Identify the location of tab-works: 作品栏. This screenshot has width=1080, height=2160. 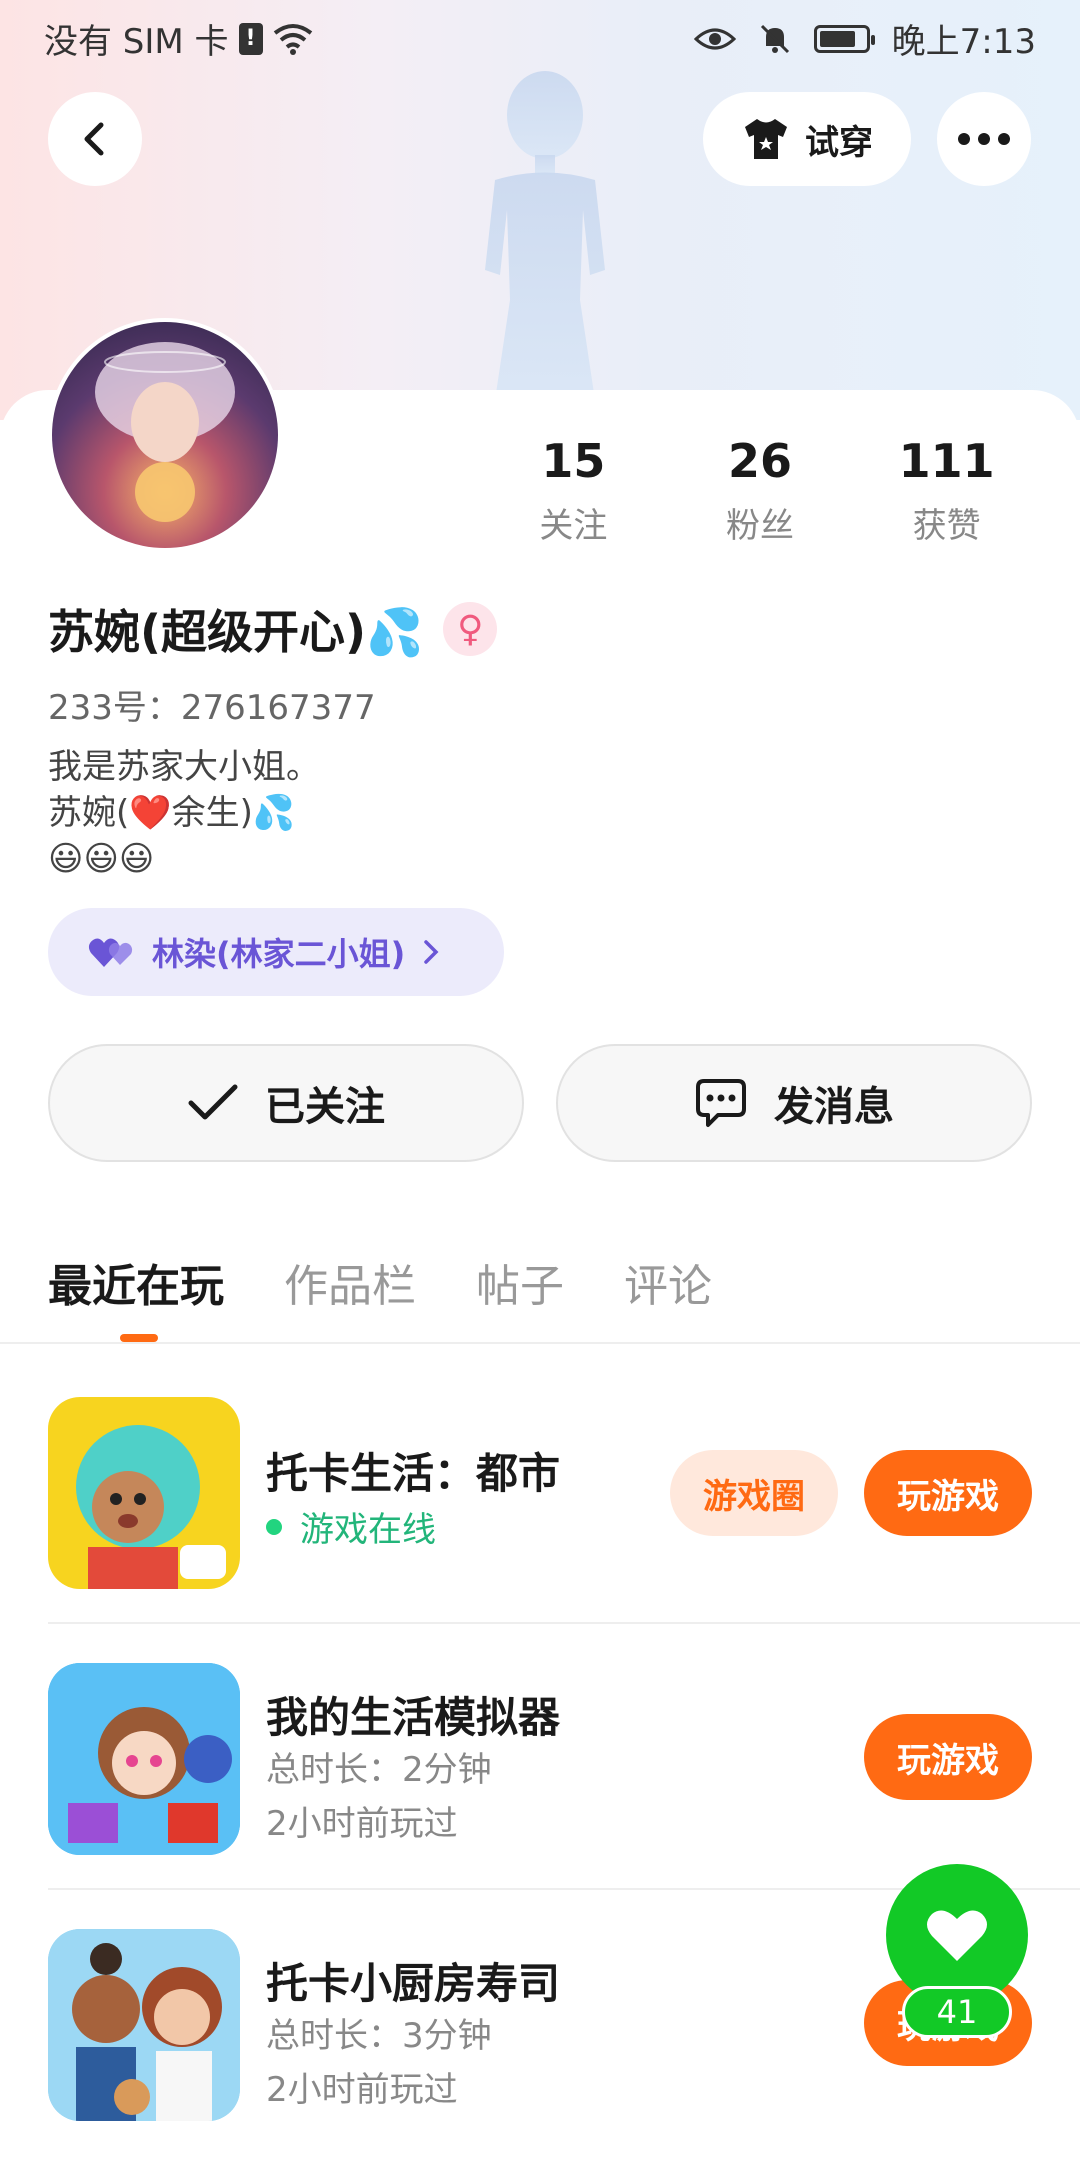
(350, 1282).